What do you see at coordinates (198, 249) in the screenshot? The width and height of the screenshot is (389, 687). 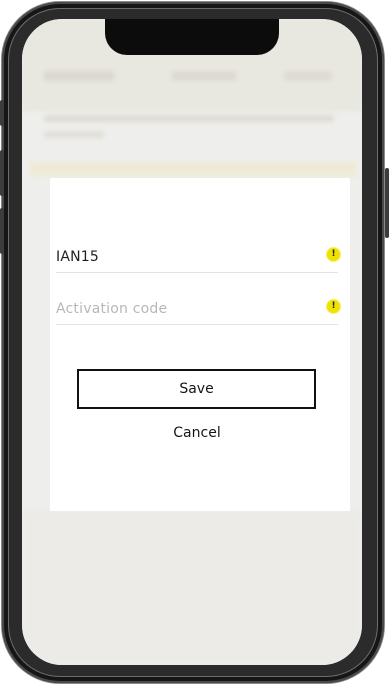 I see `ian-field: IAN15 !` at bounding box center [198, 249].